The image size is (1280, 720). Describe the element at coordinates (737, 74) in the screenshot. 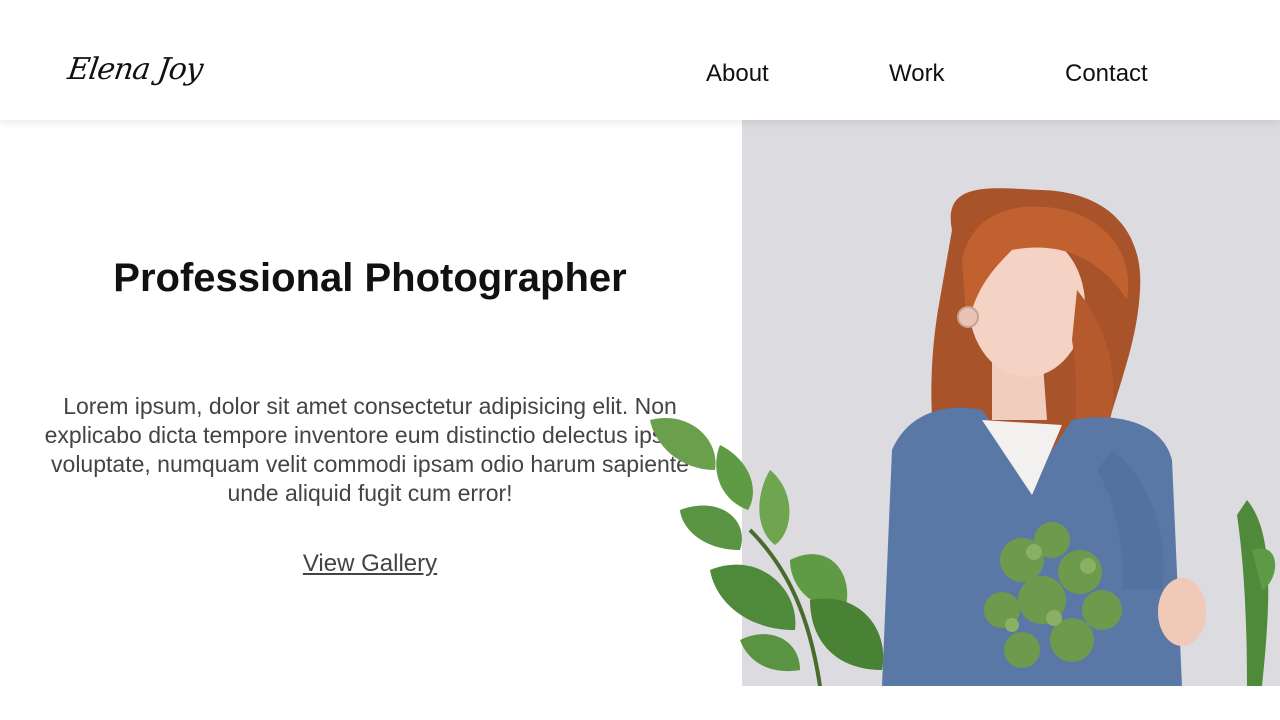

I see `nav-link-about: About` at that location.